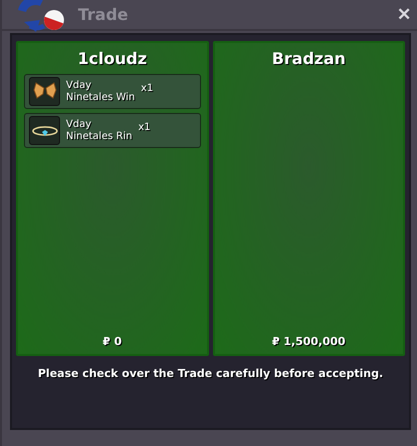 The height and width of the screenshot is (446, 417). Describe the element at coordinates (99, 136) in the screenshot. I see `item-name: Ninetales Rin` at that location.